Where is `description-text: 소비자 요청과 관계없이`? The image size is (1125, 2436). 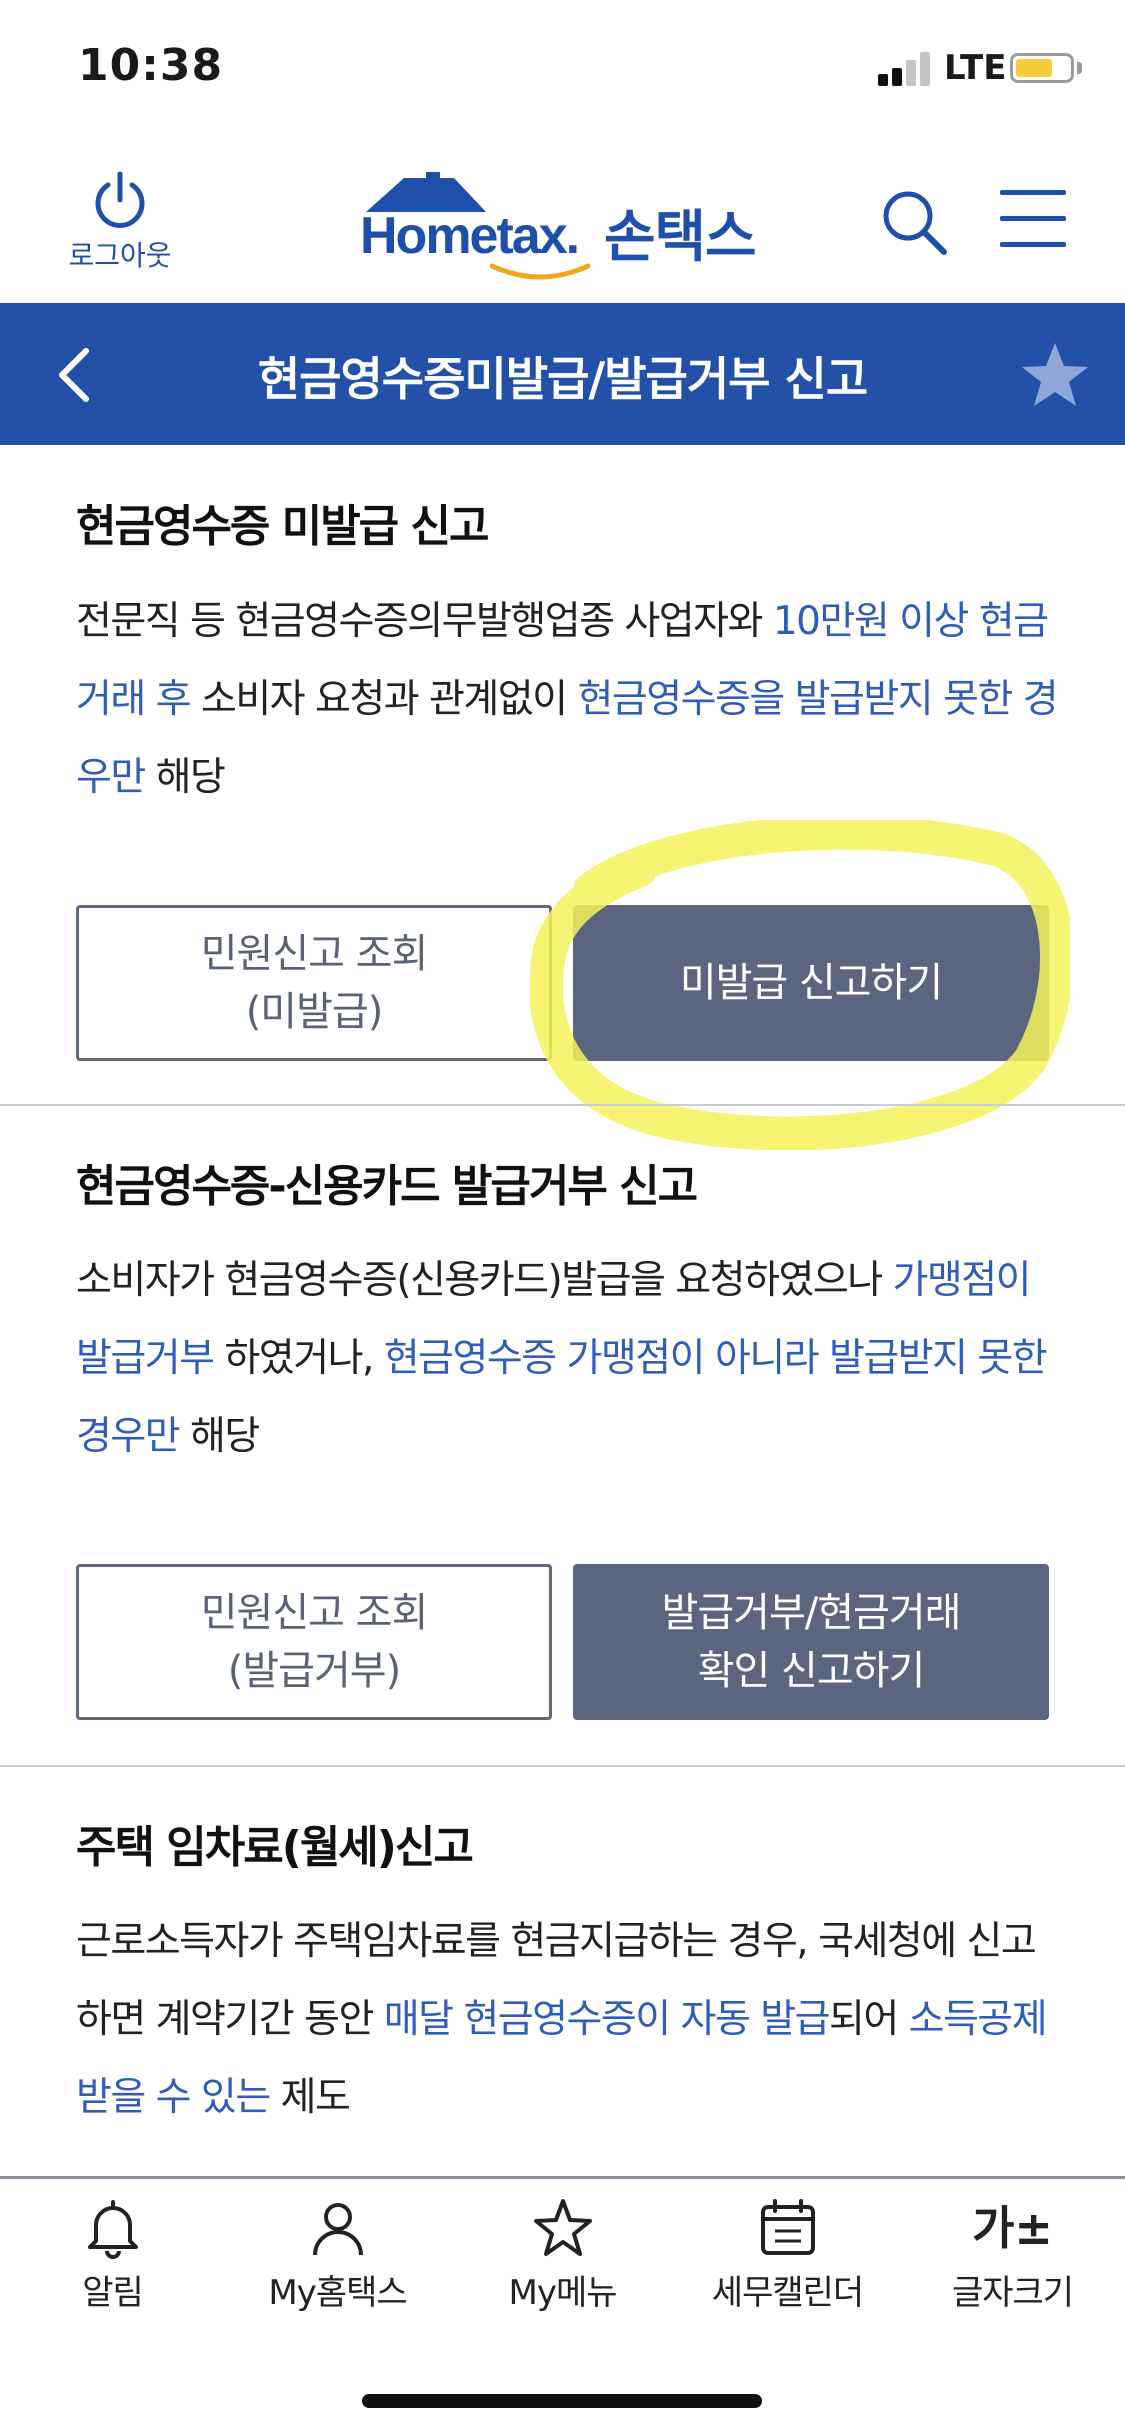 description-text: 소비자 요청과 관계없이 is located at coordinates (384, 699).